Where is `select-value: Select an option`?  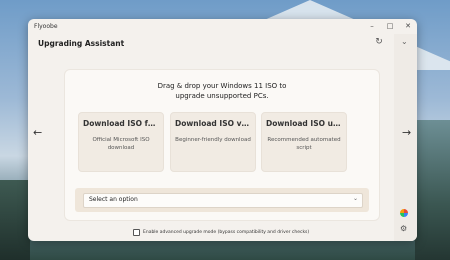
select-value: Select an option is located at coordinates (113, 199).